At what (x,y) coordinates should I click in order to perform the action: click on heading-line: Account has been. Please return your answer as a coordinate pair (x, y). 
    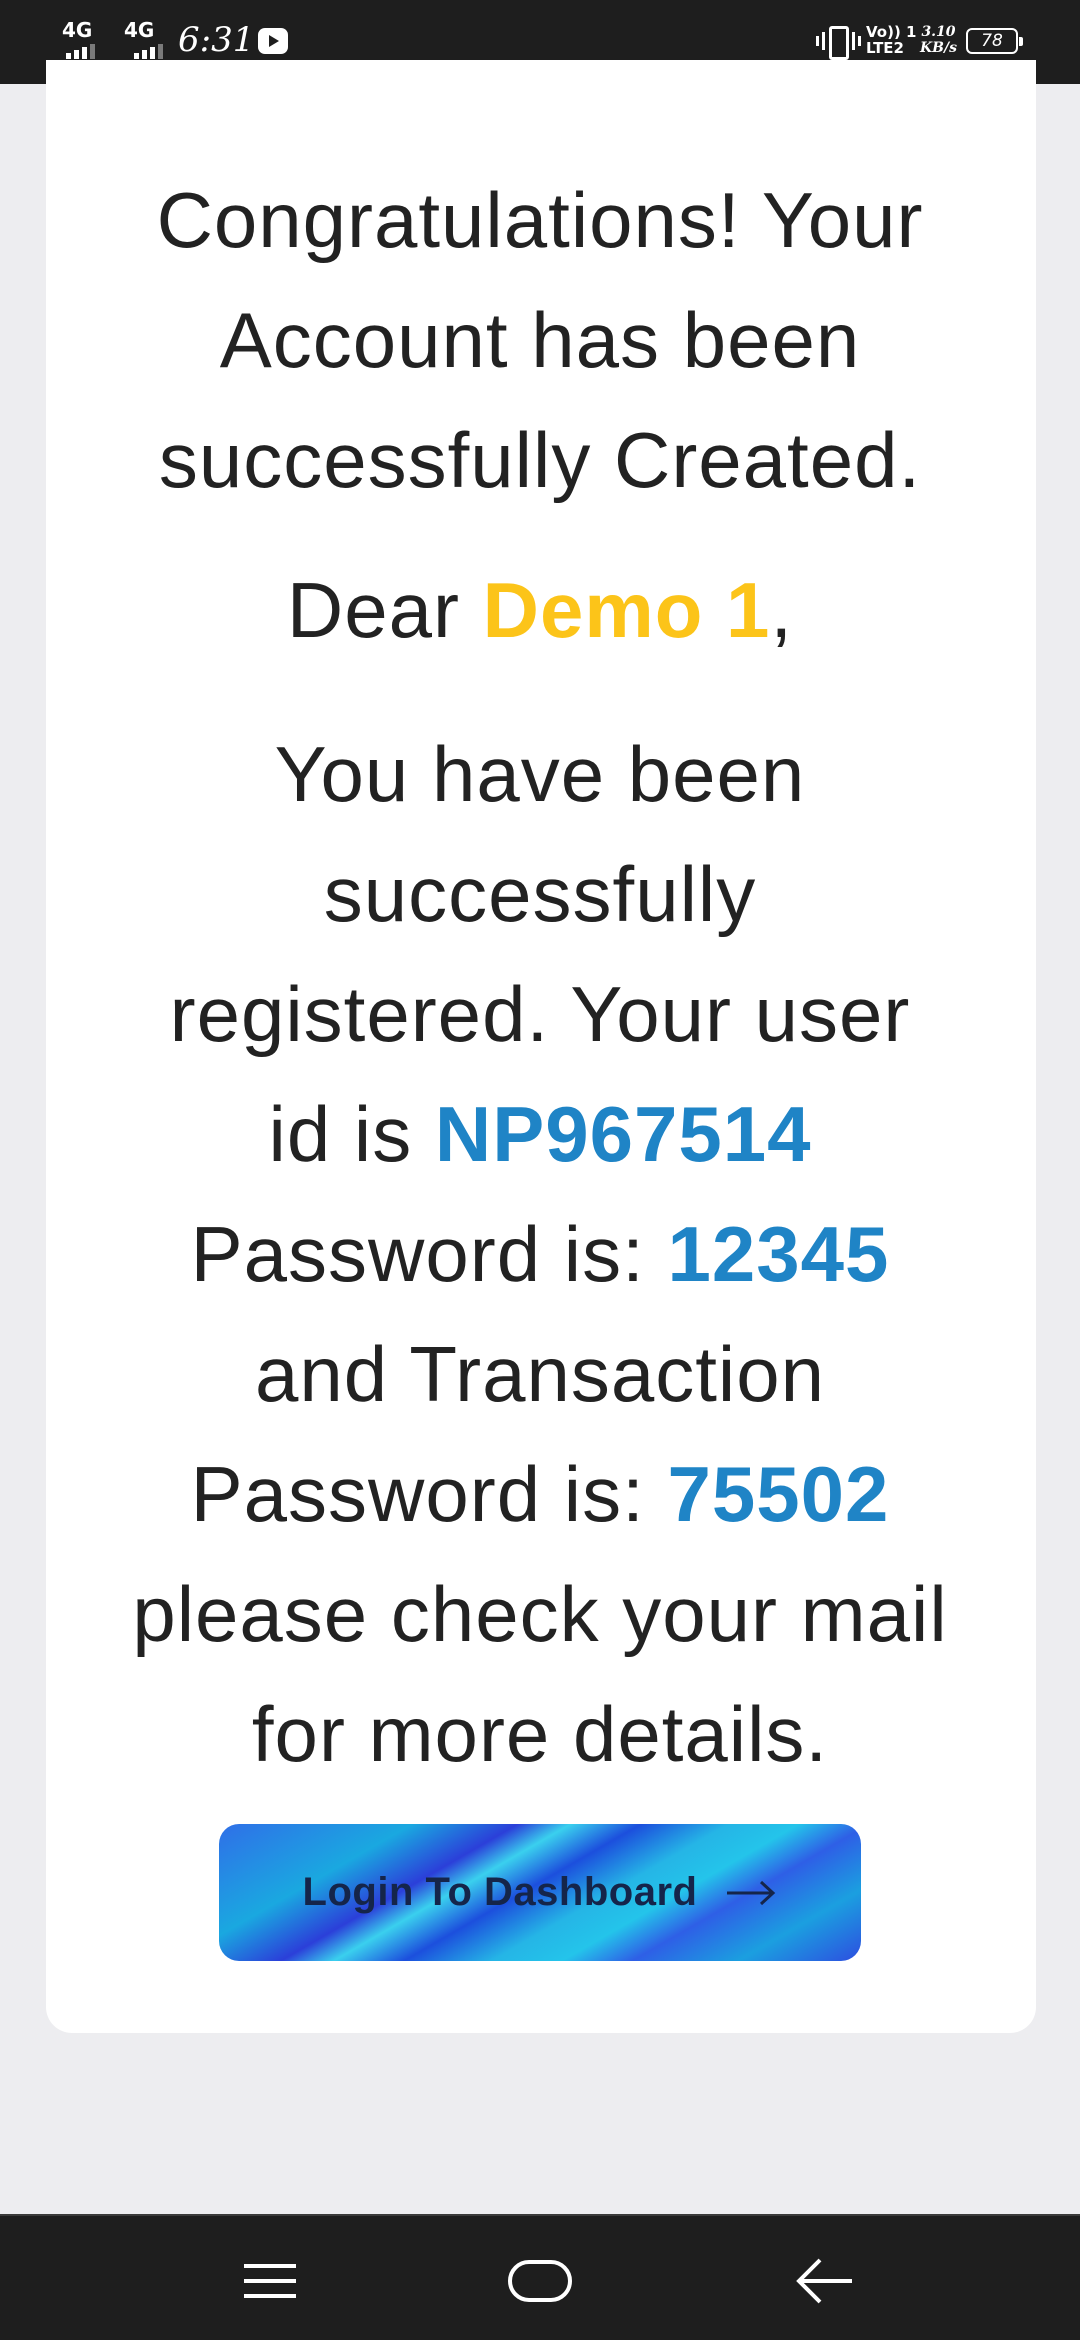
    Looking at the image, I should click on (540, 340).